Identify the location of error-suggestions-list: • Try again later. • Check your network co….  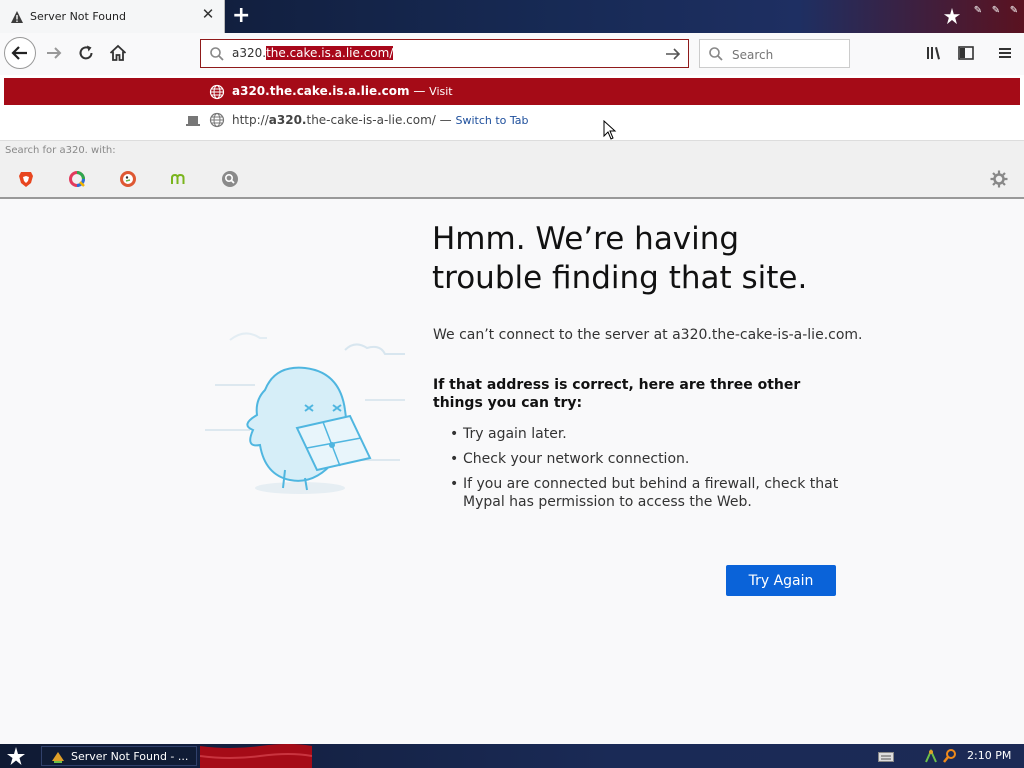
(643, 471).